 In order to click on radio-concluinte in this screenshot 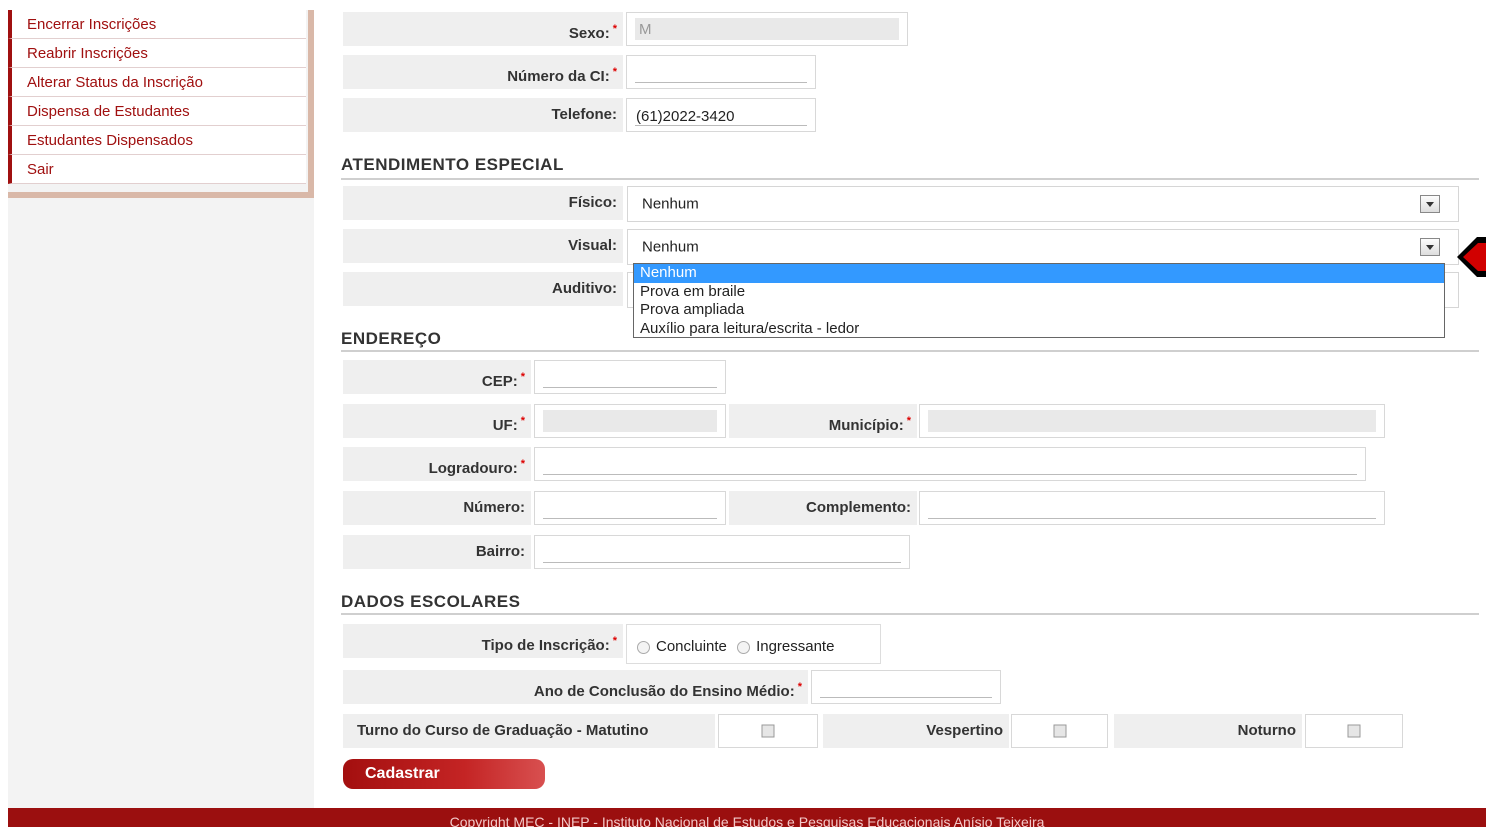, I will do `click(643, 647)`.